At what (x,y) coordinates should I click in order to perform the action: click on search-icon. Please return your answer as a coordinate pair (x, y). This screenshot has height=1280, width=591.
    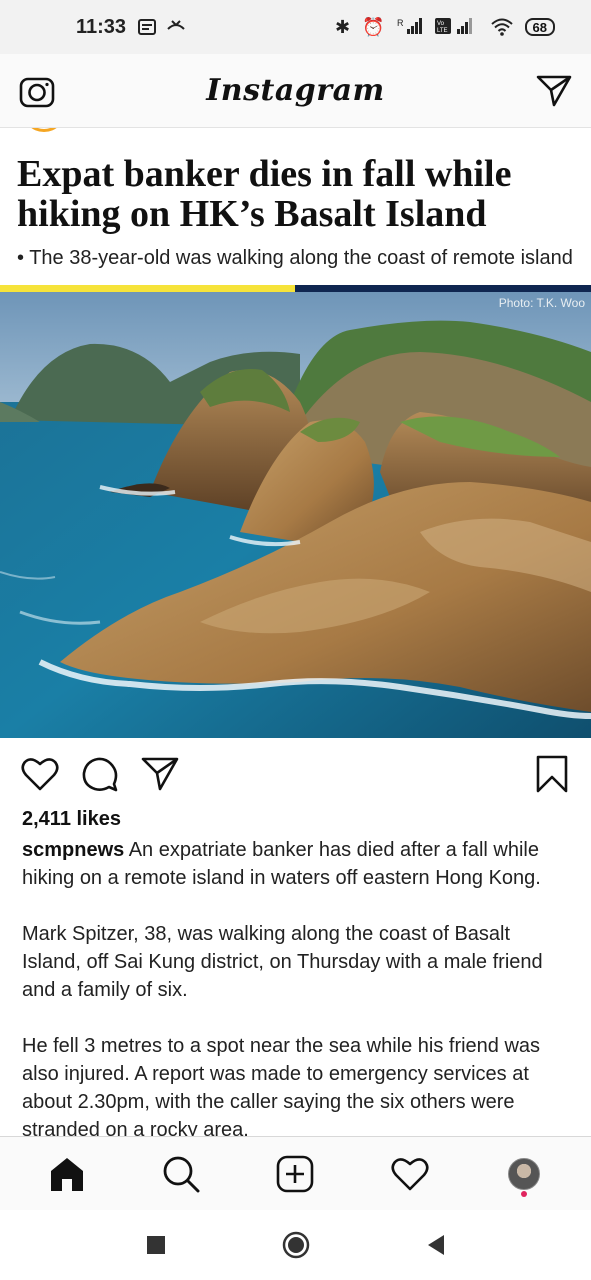
    Looking at the image, I should click on (181, 1174).